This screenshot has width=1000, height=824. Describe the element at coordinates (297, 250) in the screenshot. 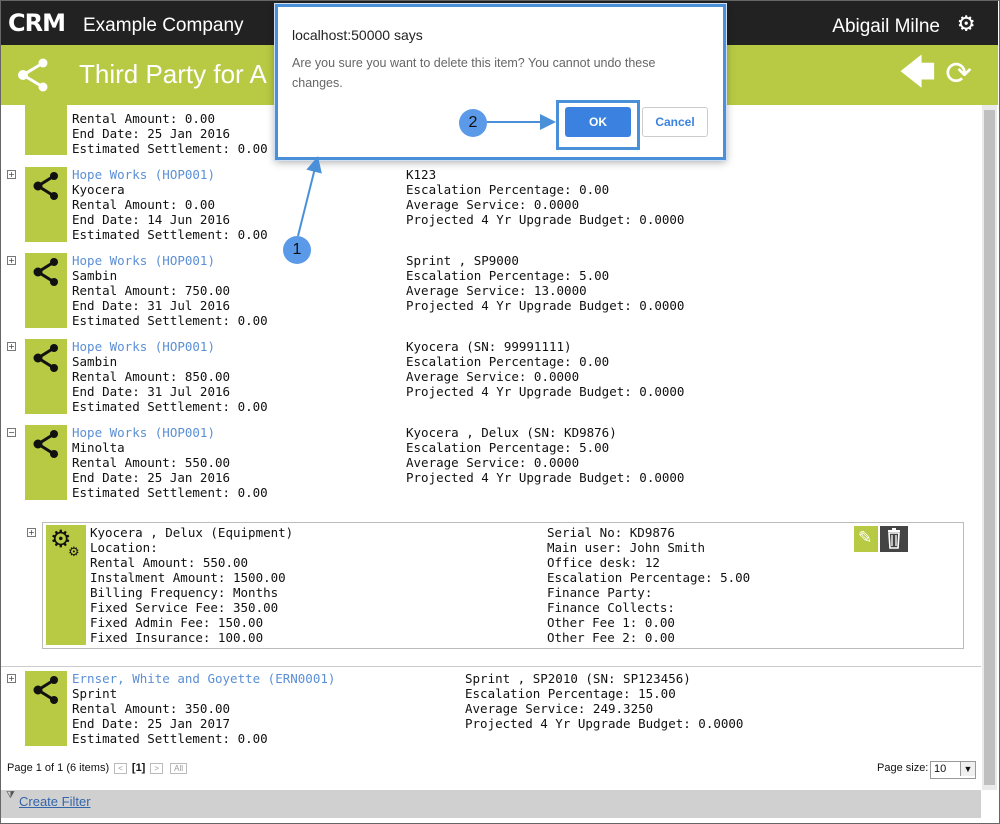

I see `step-marker-1: 1` at that location.